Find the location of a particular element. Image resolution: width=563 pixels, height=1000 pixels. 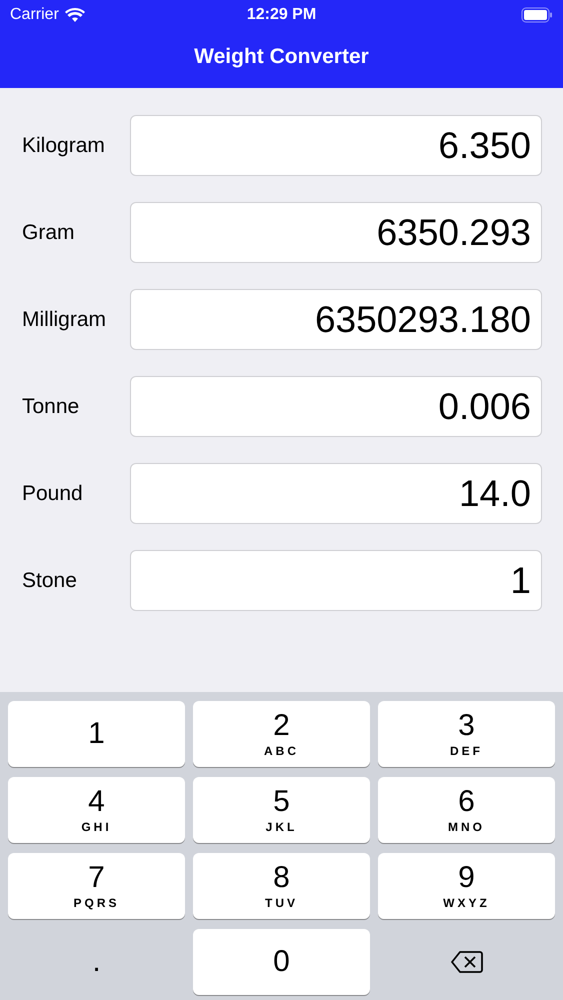

digit-key: 2 ABC is located at coordinates (281, 734).